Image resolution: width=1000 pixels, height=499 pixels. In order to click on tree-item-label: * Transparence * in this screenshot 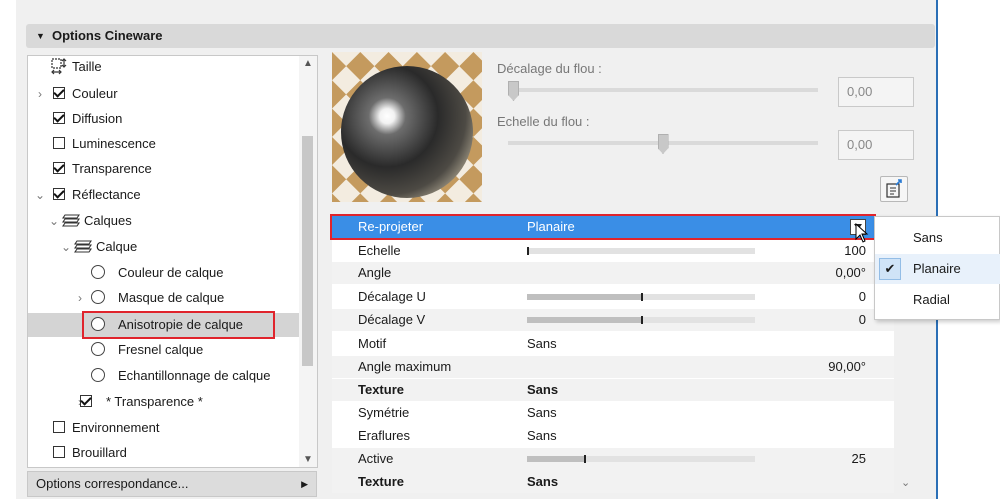, I will do `click(154, 401)`.